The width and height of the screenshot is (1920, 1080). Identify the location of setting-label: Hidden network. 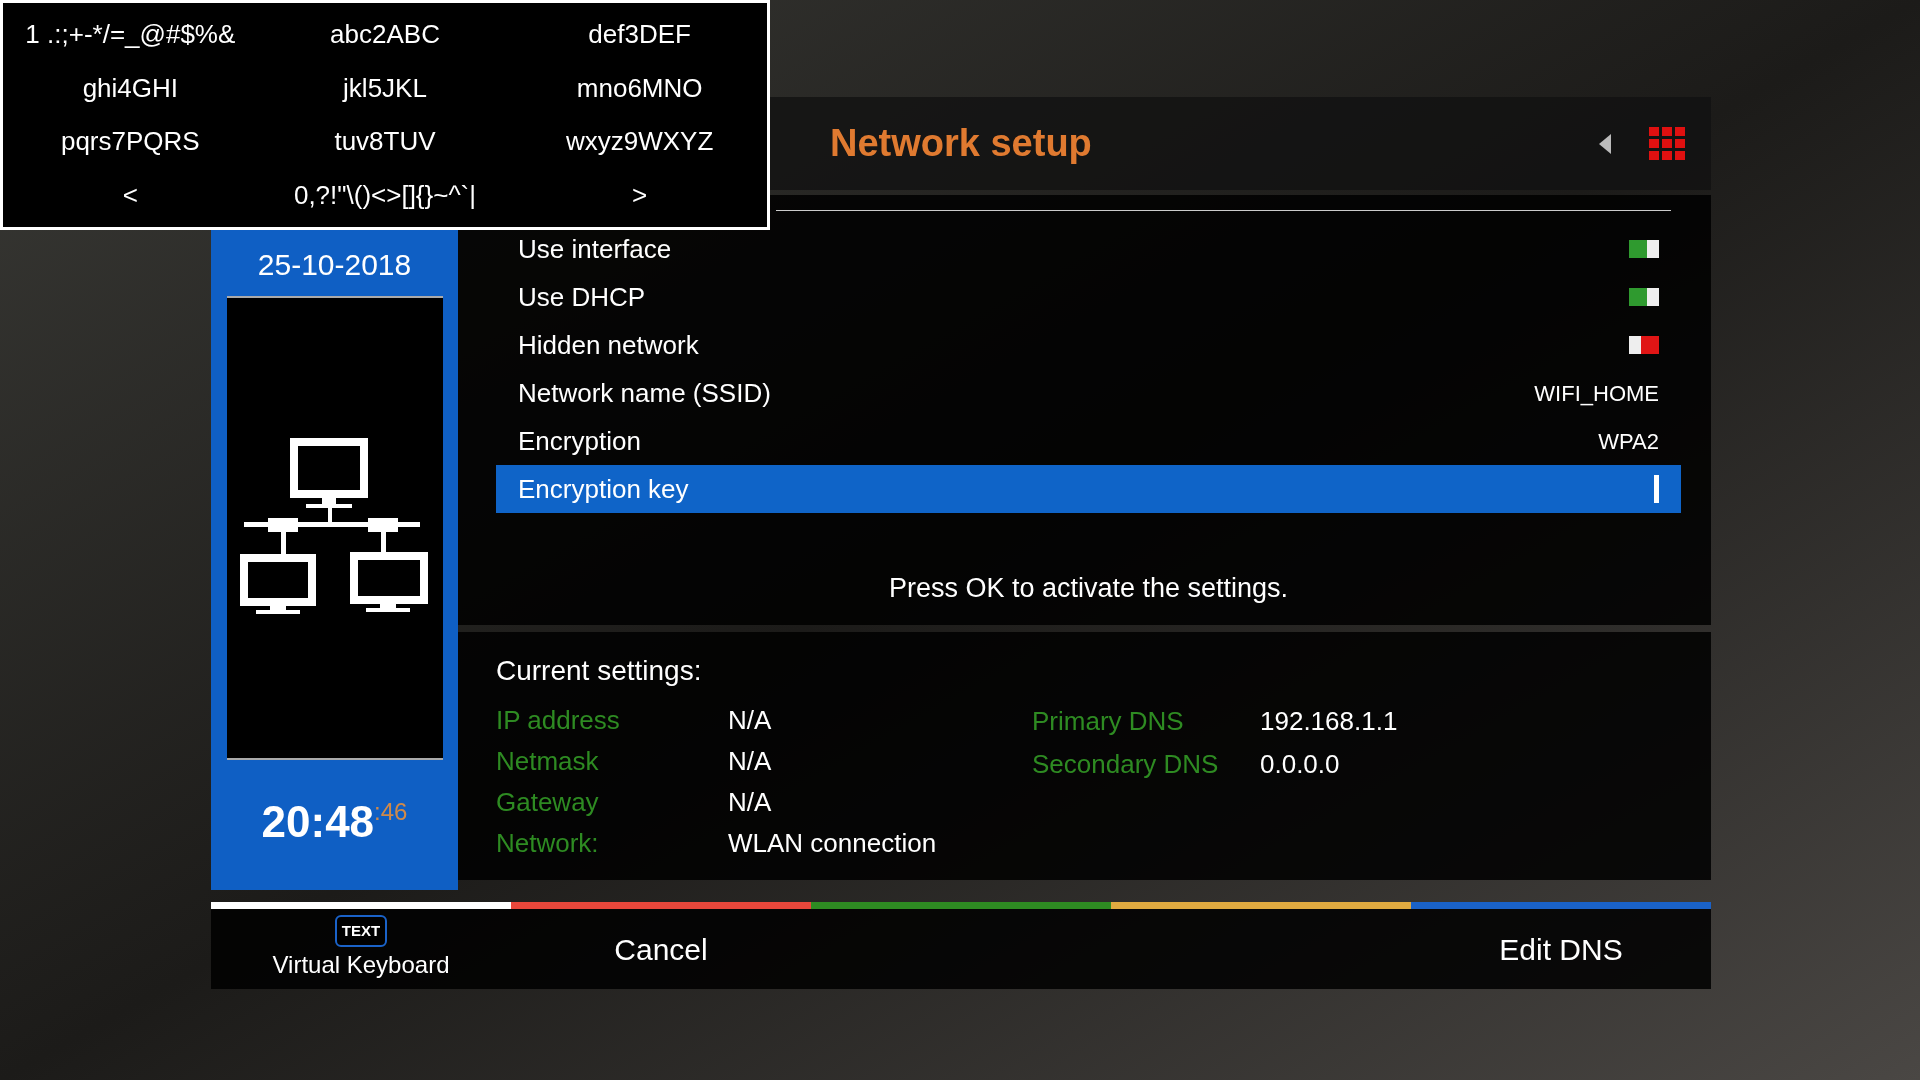
(609, 345).